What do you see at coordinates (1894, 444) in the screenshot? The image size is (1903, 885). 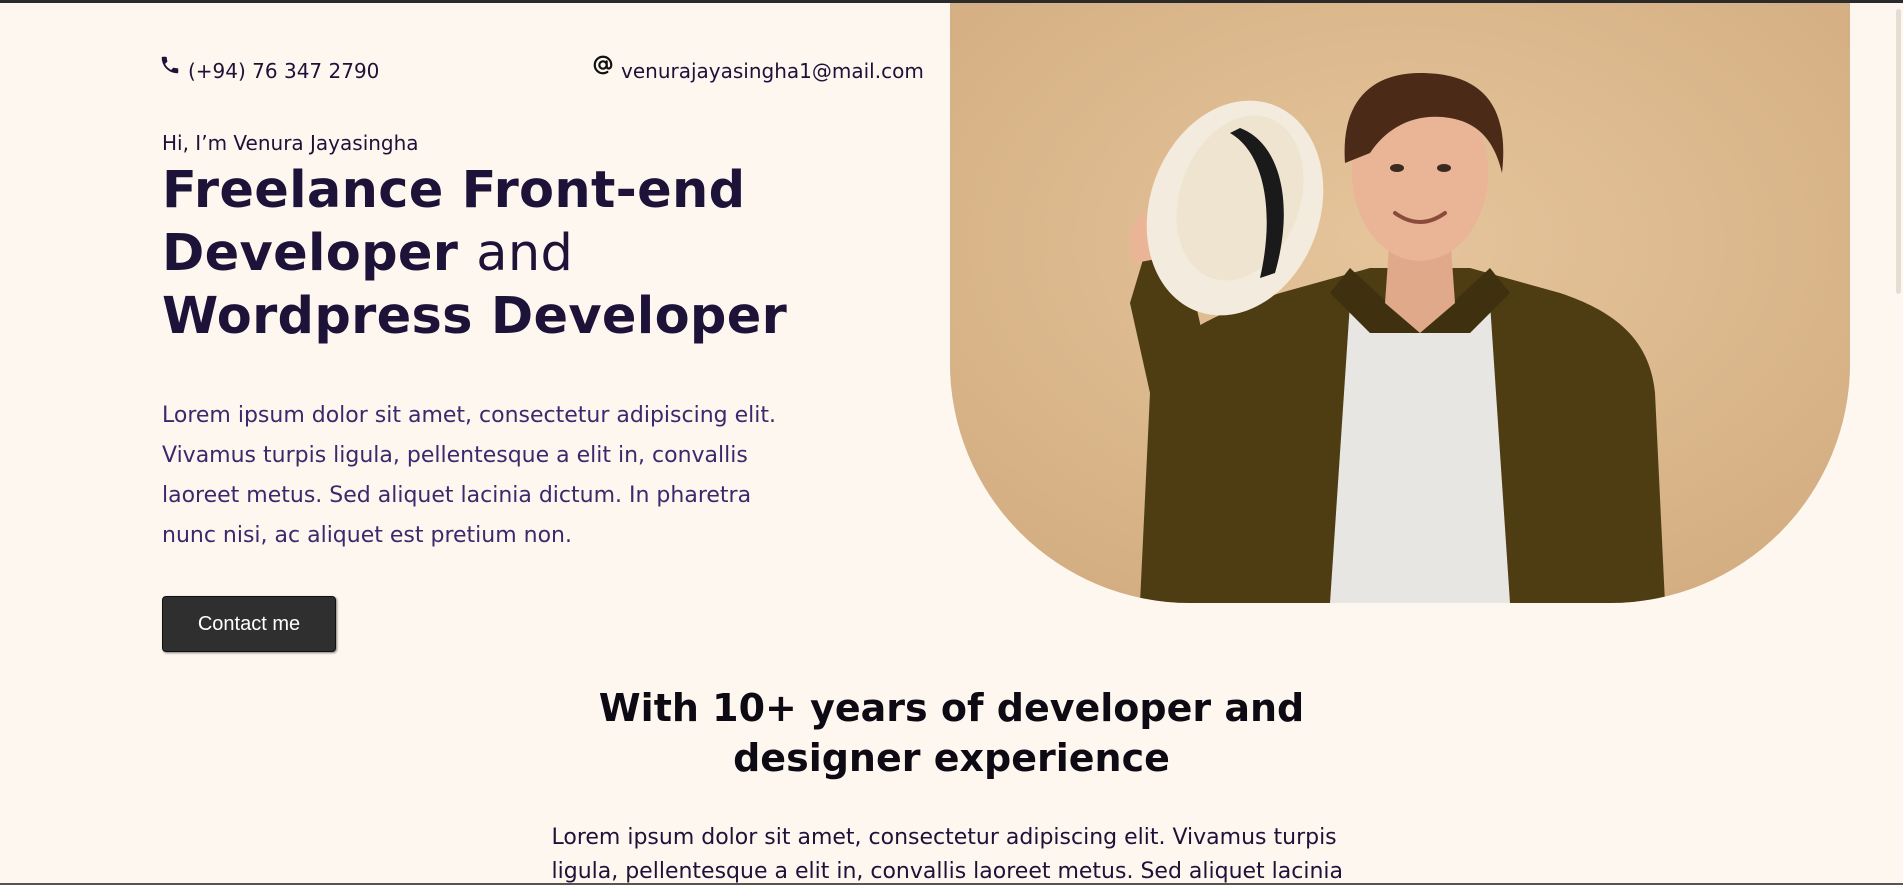 I see `page-scrollbar` at bounding box center [1894, 444].